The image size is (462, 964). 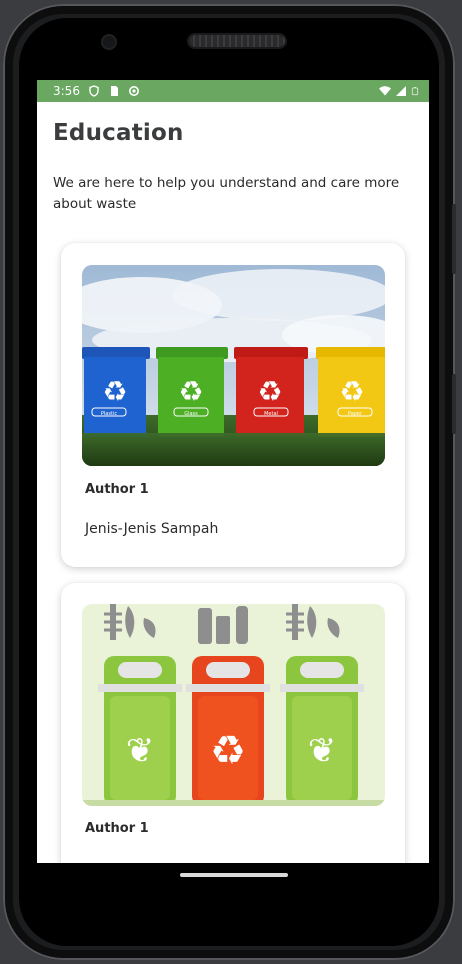 I want to click on wifi-icon, so click(x=385, y=91).